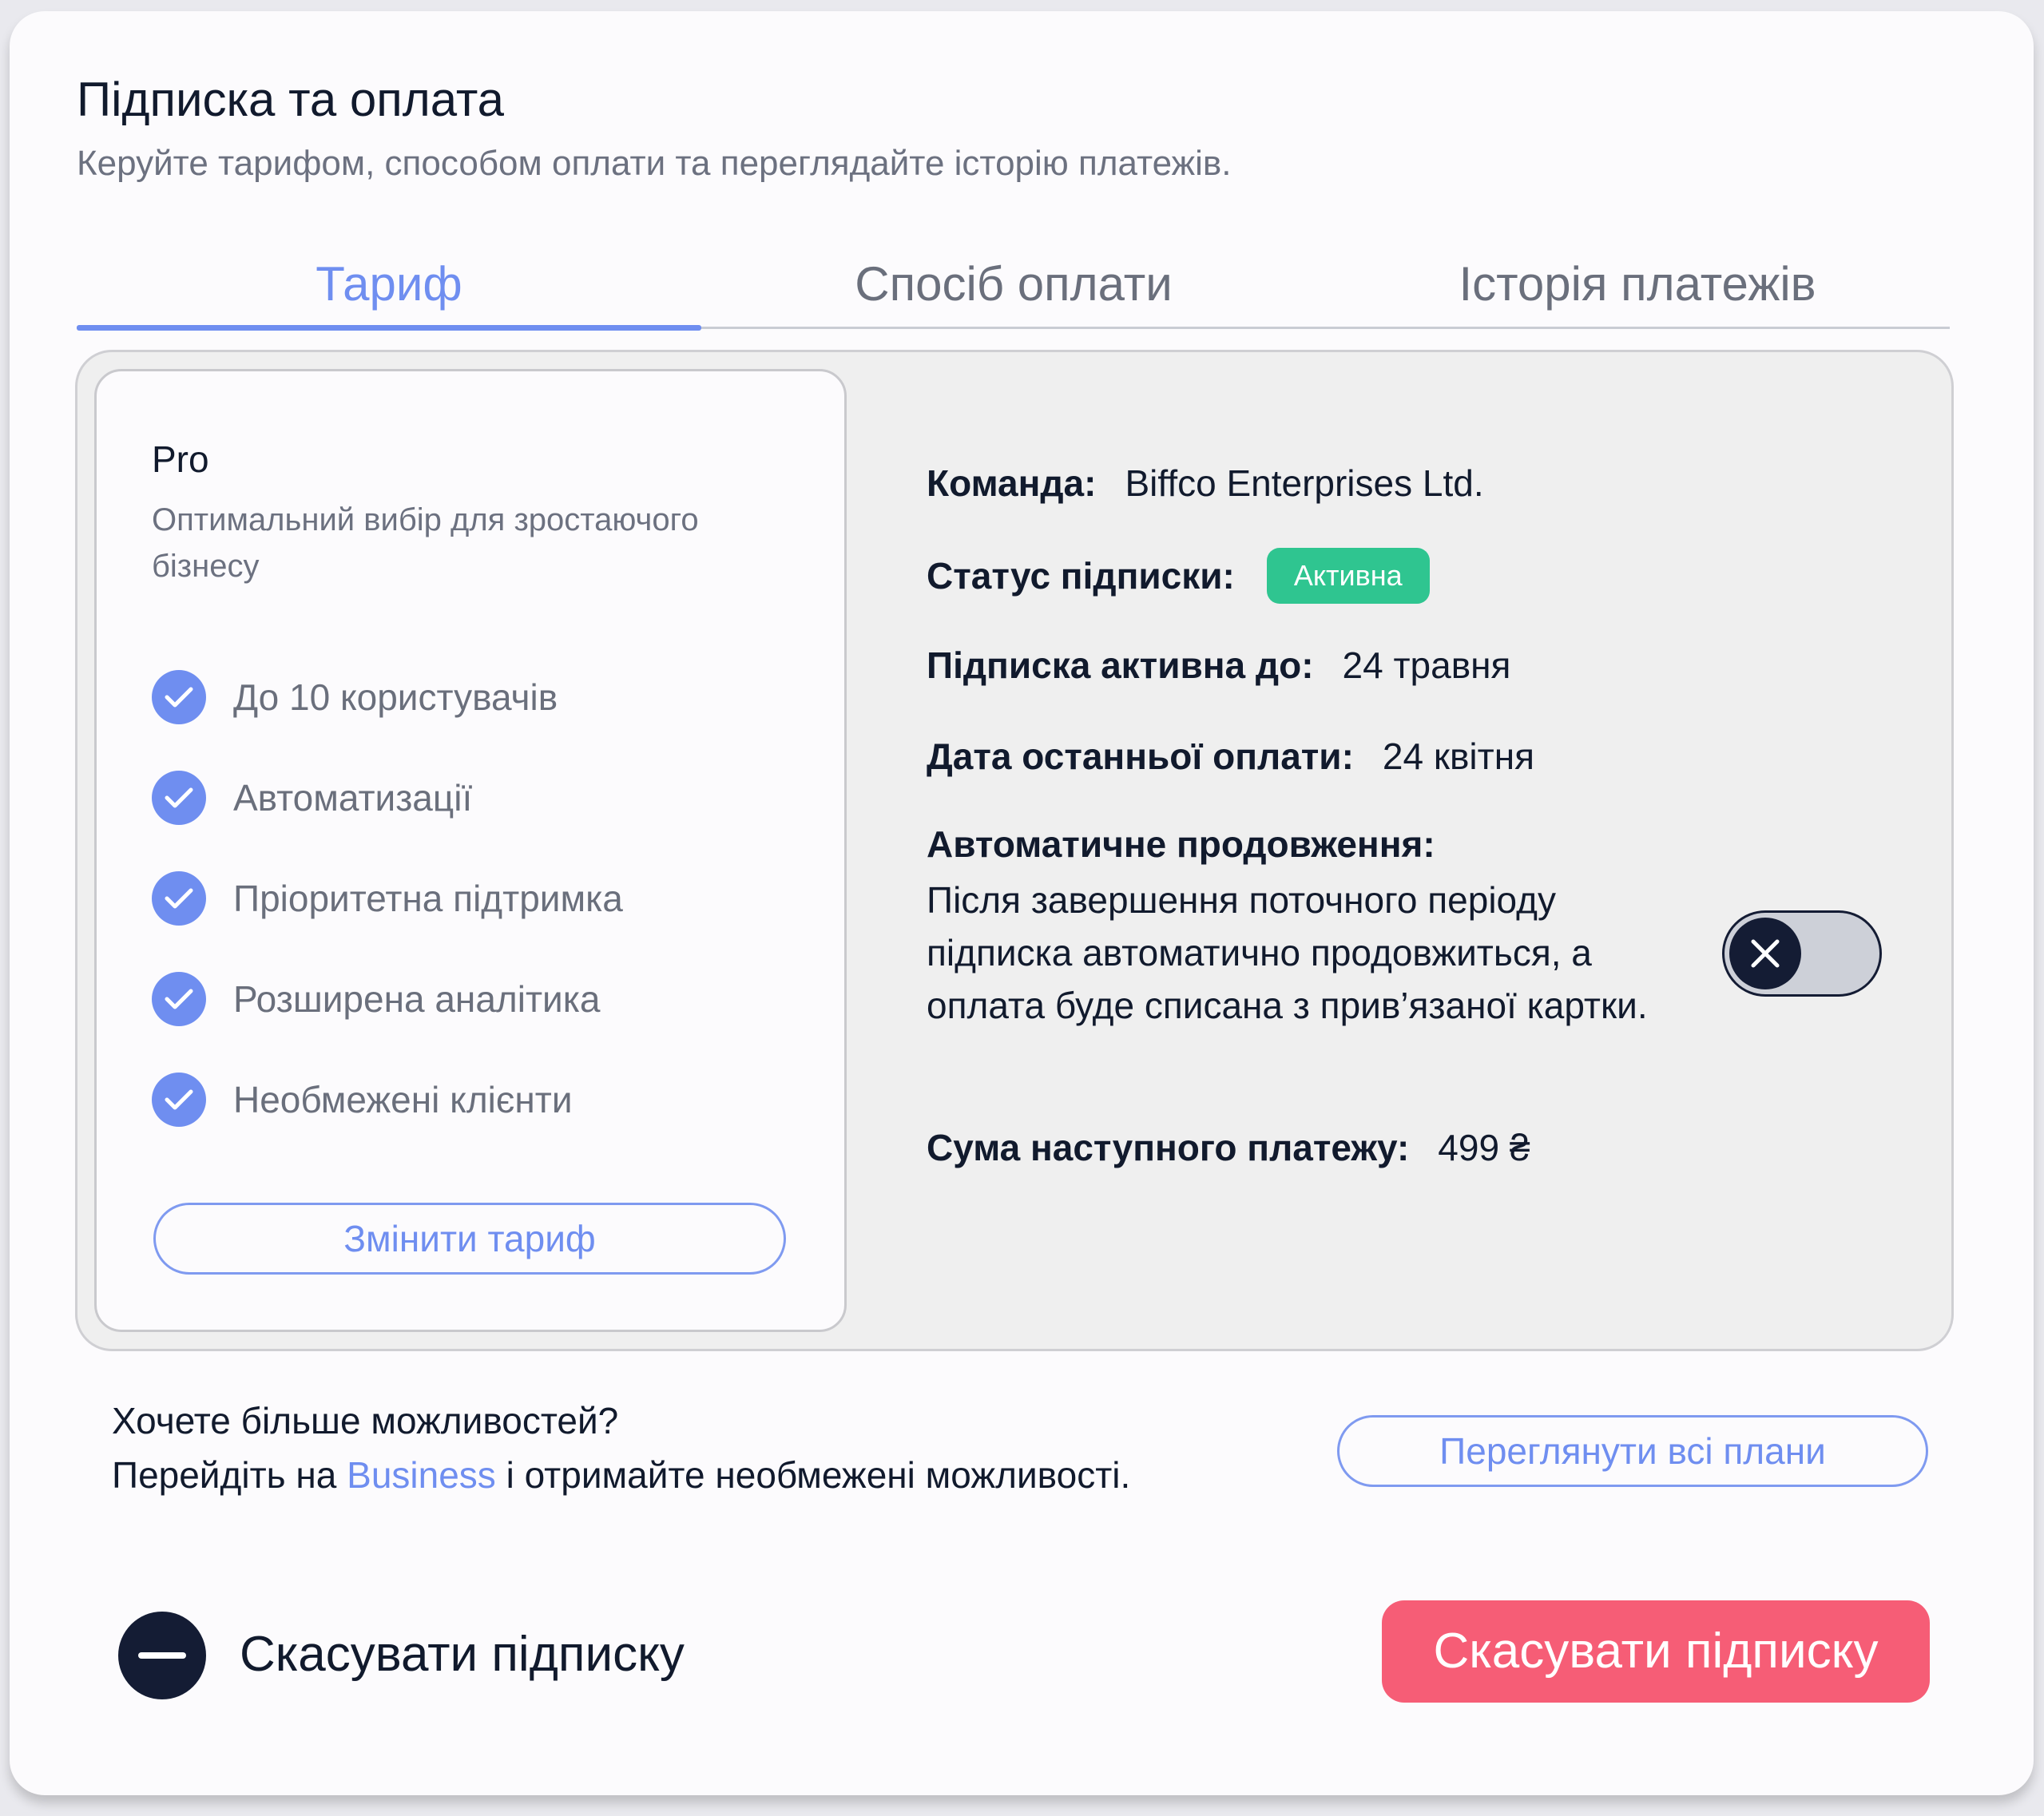 The width and height of the screenshot is (2044, 1816). I want to click on next-amount-row: Сума наступного платежу: 499 ₴, so click(1228, 1147).